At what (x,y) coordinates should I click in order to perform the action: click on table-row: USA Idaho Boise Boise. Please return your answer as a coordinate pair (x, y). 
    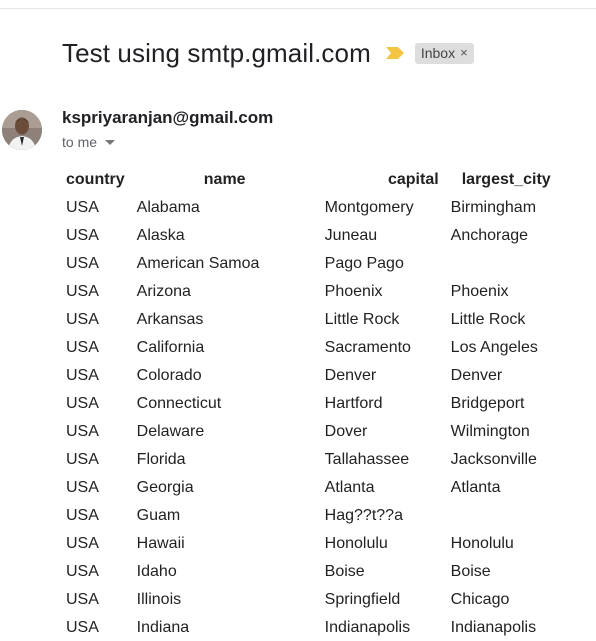
    Looking at the image, I should click on (308, 572).